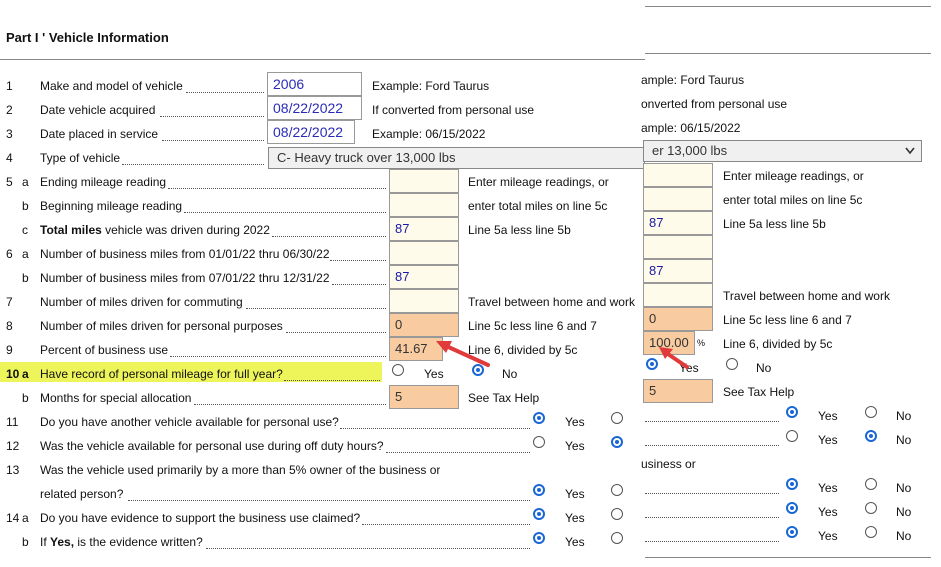  What do you see at coordinates (82, 494) in the screenshot?
I see `line-label: related person?` at bounding box center [82, 494].